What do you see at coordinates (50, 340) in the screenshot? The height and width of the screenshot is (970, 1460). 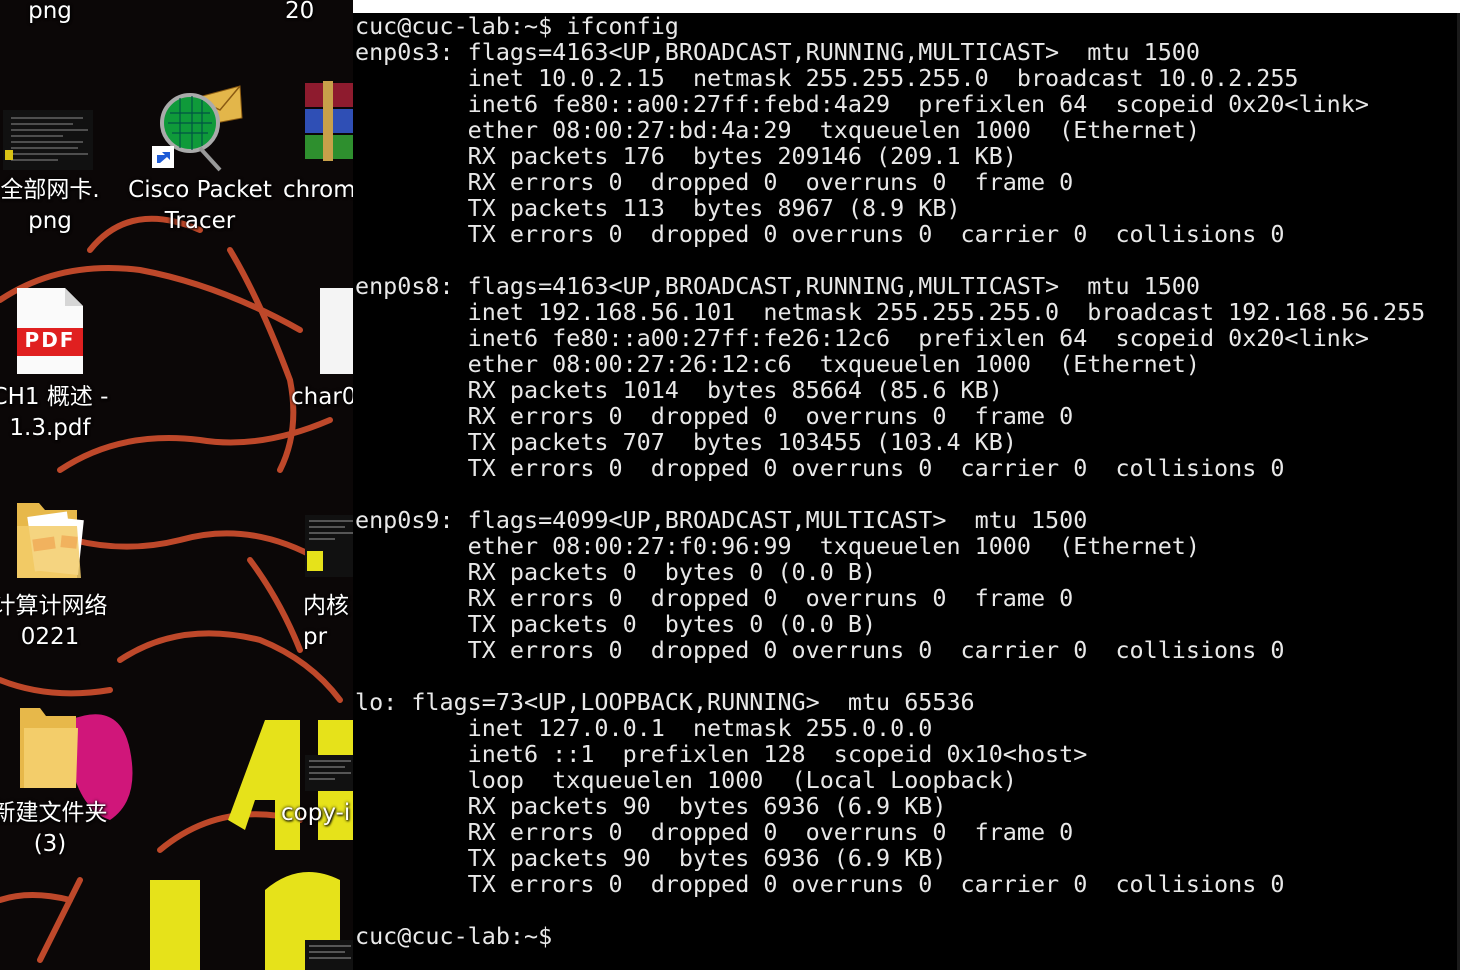 I see `pdf-badge: PDF` at bounding box center [50, 340].